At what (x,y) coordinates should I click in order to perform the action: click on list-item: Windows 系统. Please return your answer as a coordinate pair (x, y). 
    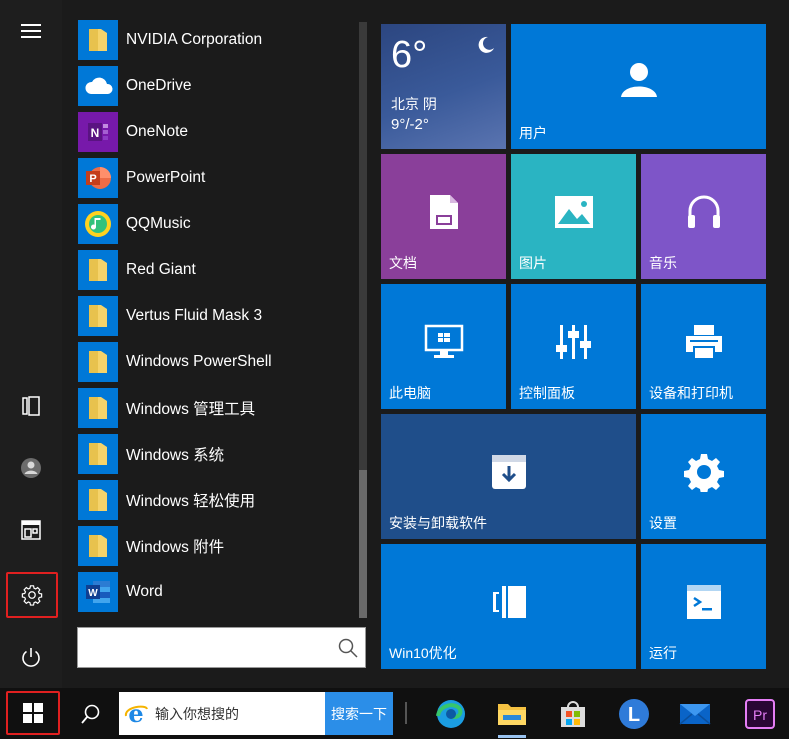
    Looking at the image, I should click on (218, 454).